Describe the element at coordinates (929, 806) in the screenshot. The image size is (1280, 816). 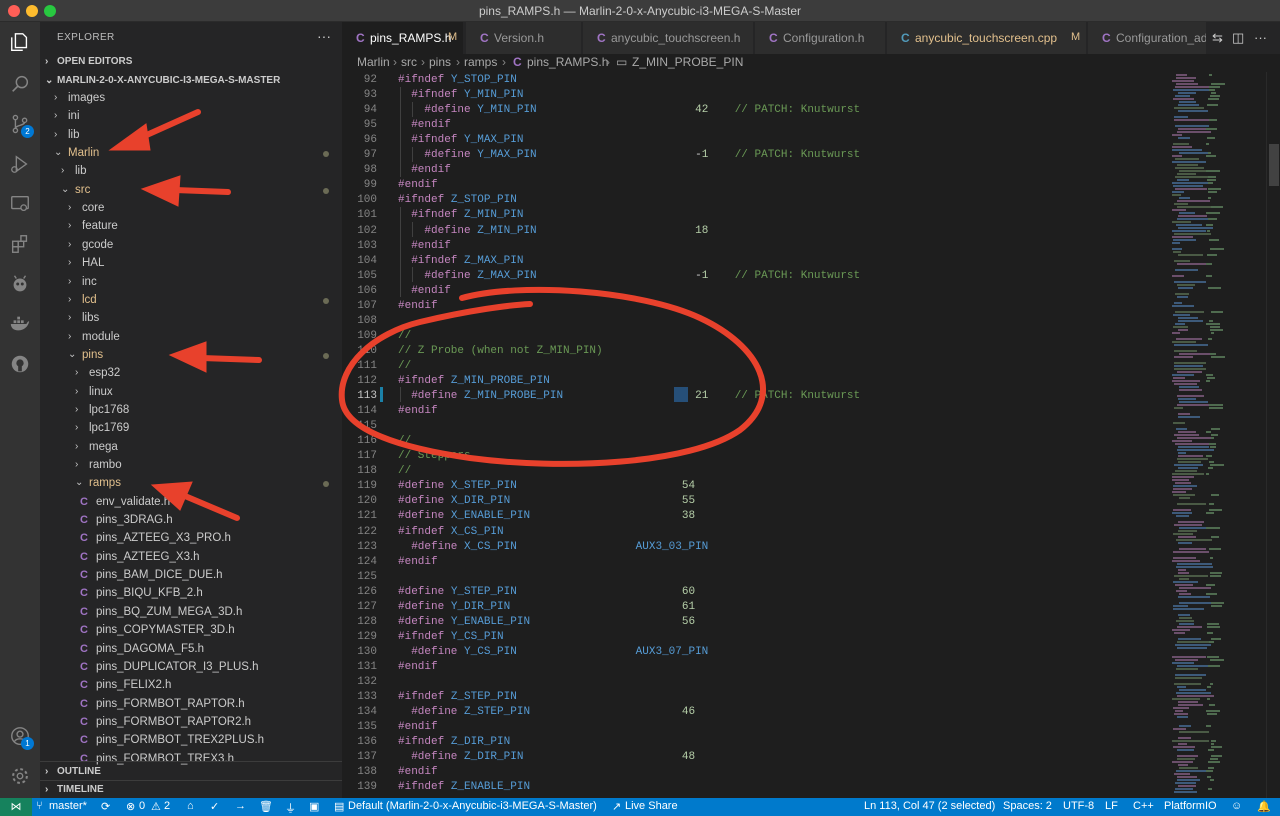
I see `cursor-position: Ln 113, Col 47 (2 selected)` at that location.